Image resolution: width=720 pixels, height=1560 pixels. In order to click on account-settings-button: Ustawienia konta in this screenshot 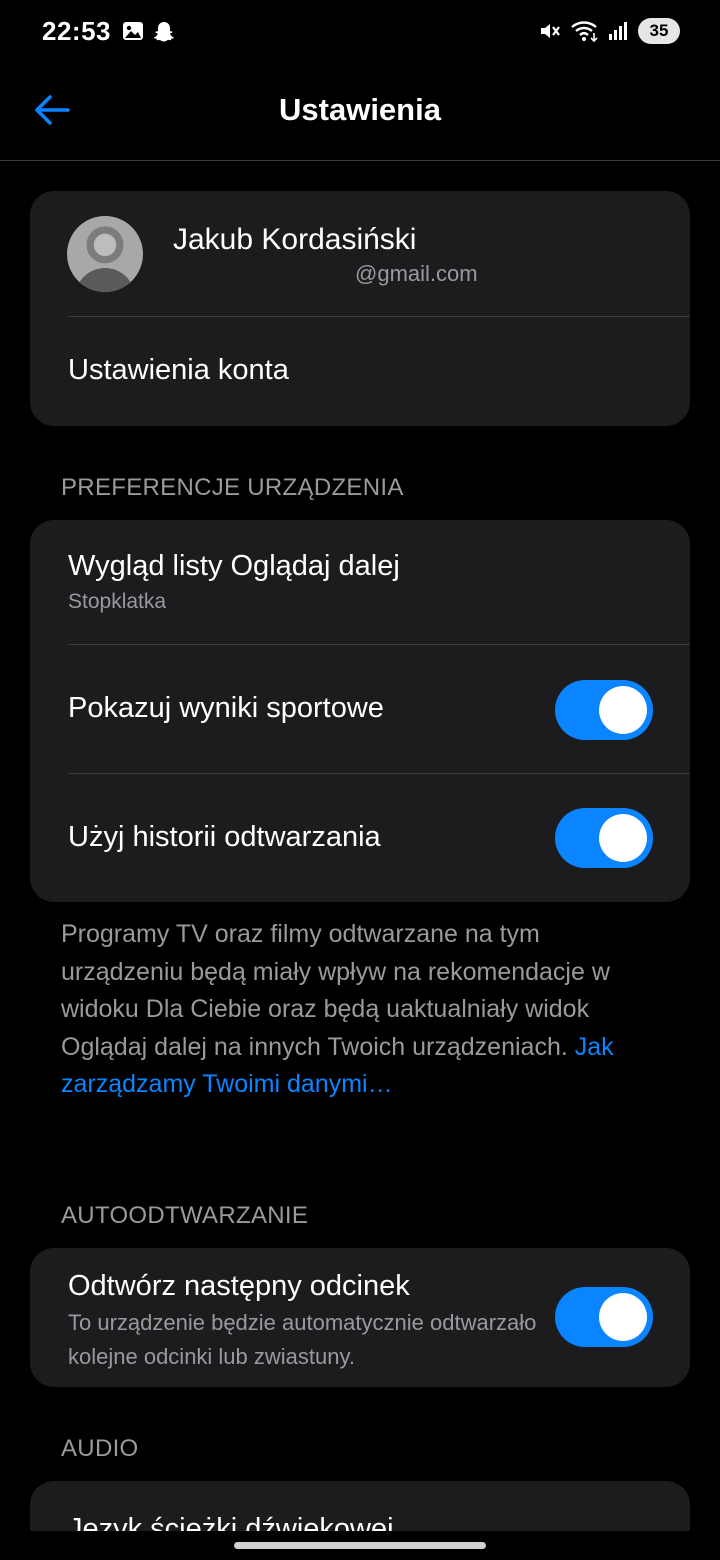, I will do `click(178, 370)`.